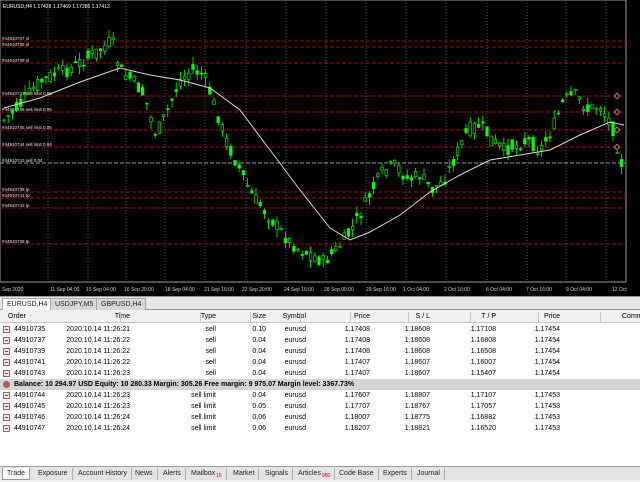  What do you see at coordinates (244, 474) in the screenshot?
I see `terminal-tab: Market` at bounding box center [244, 474].